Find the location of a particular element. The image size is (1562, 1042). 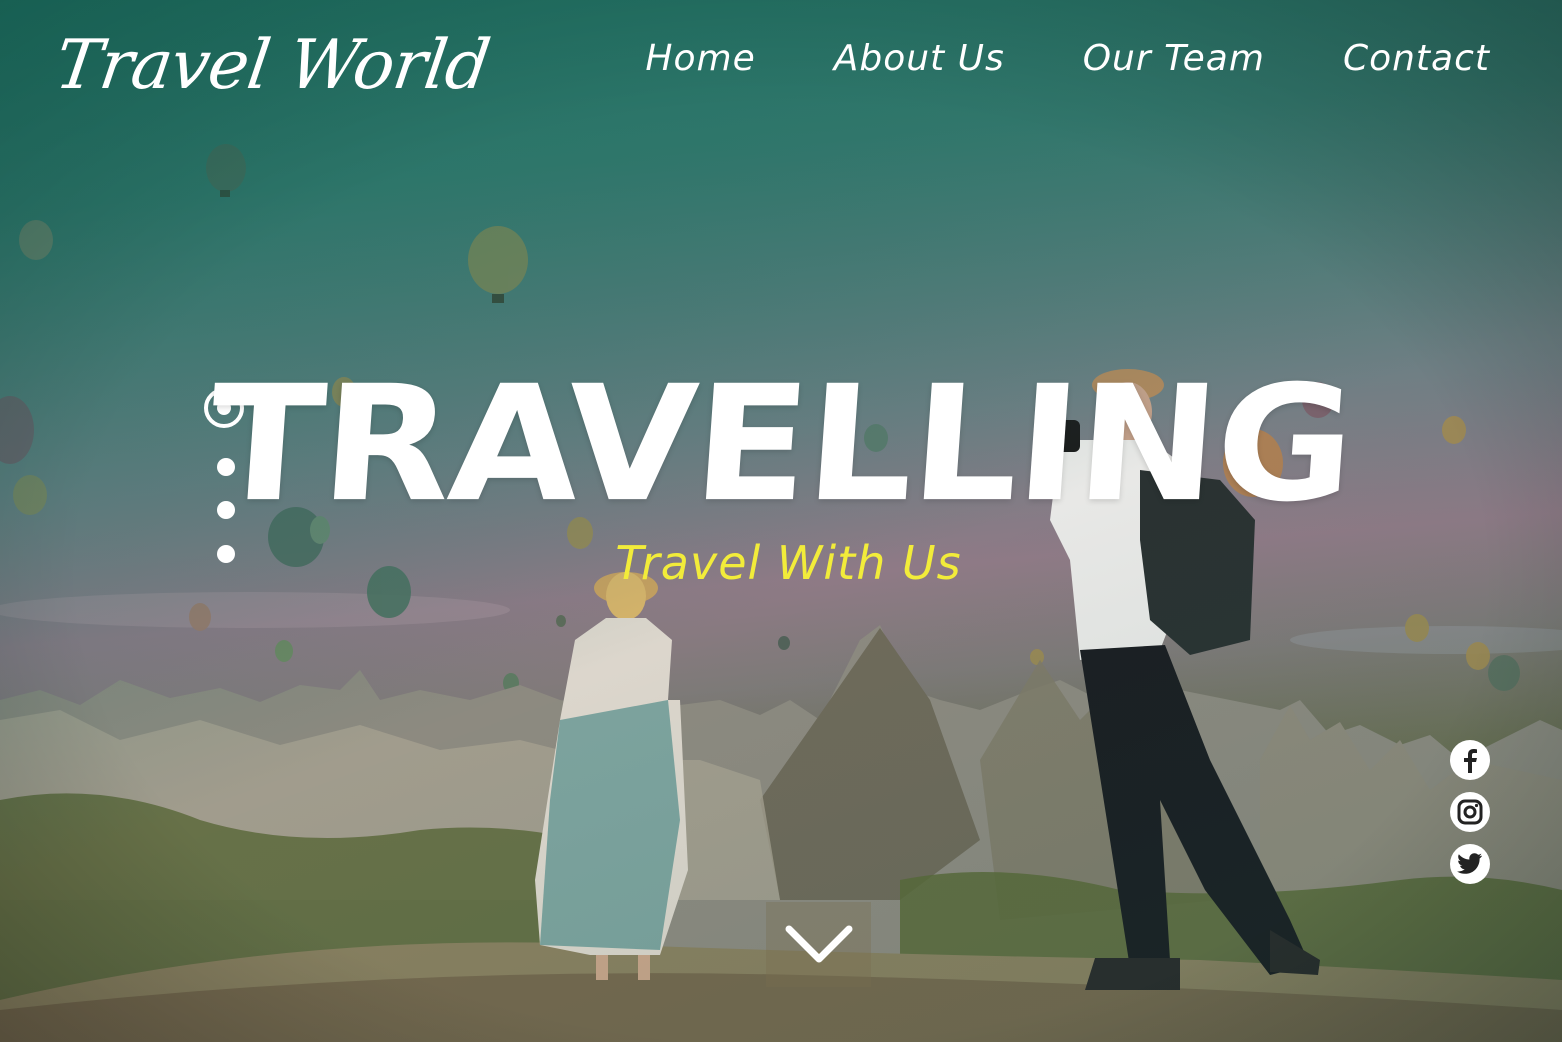

chevron-down-icon is located at coordinates (818, 943).